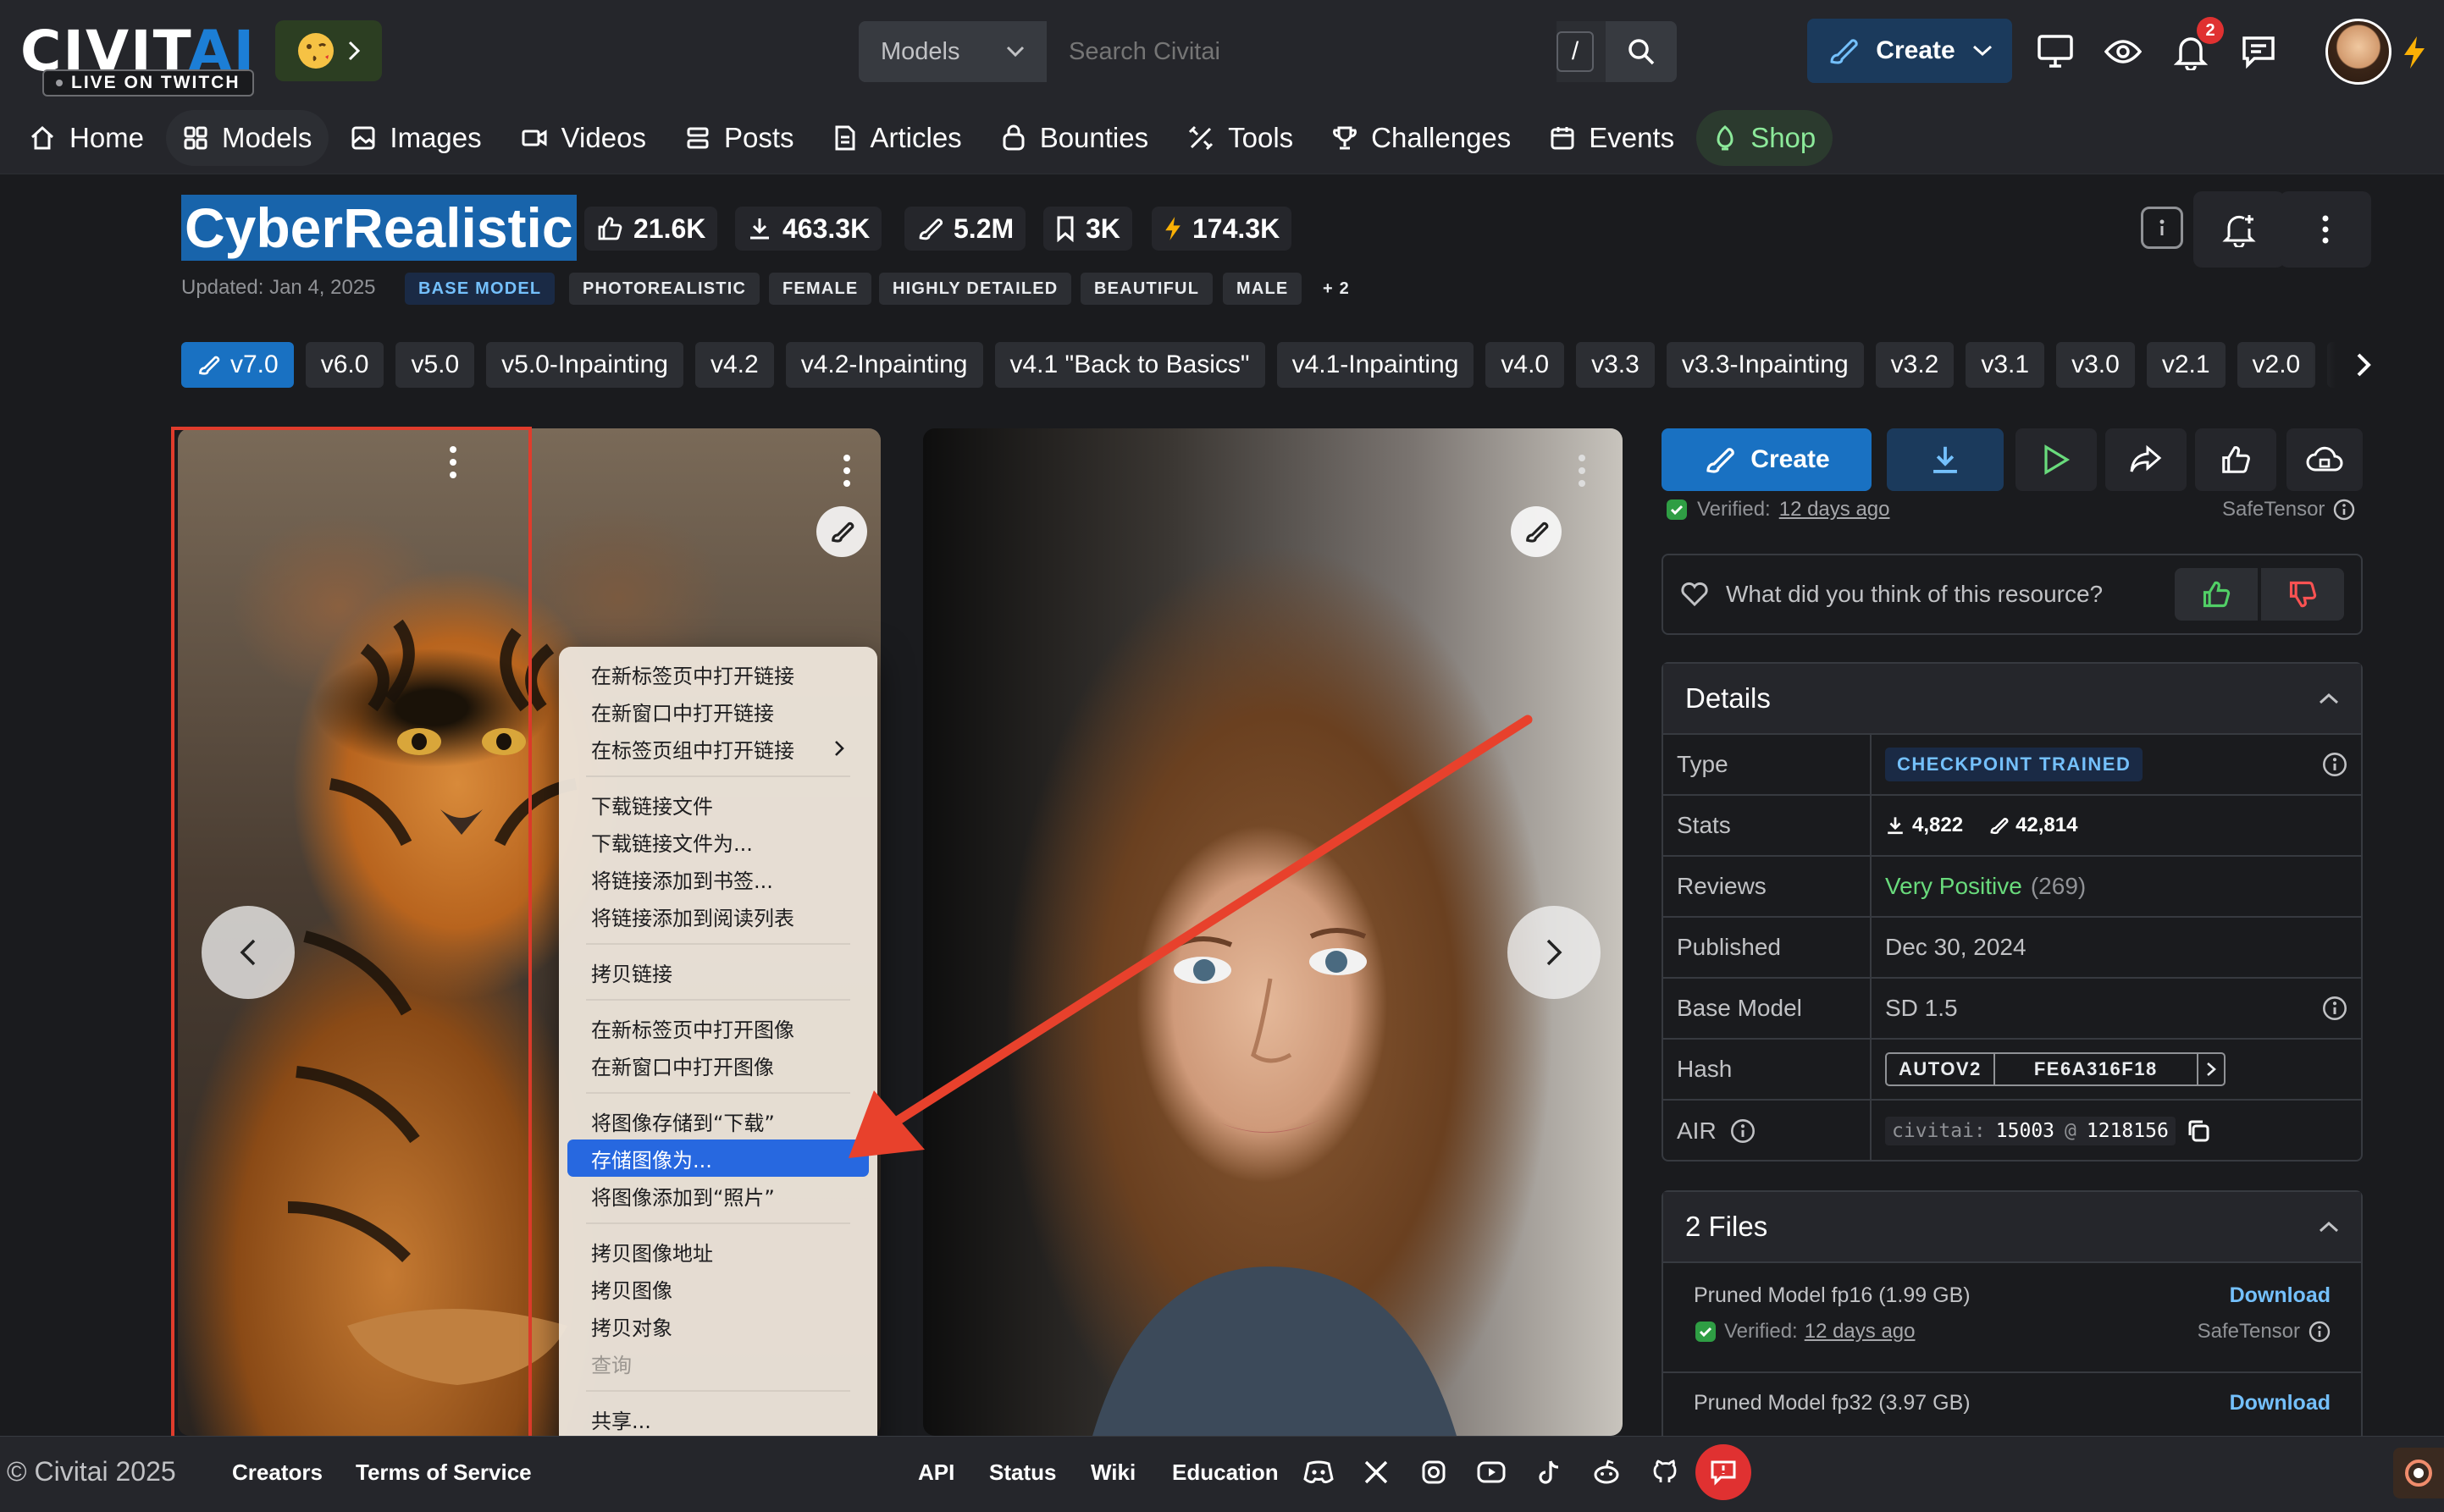 This screenshot has width=2444, height=1512. I want to click on chat-button, so click(2258, 51).